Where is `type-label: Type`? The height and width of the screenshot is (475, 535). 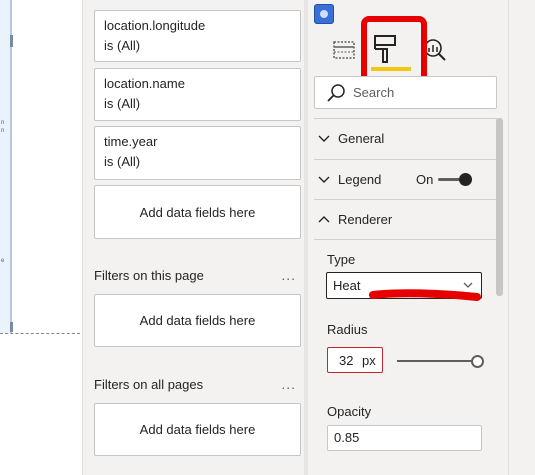 type-label: Type is located at coordinates (341, 259).